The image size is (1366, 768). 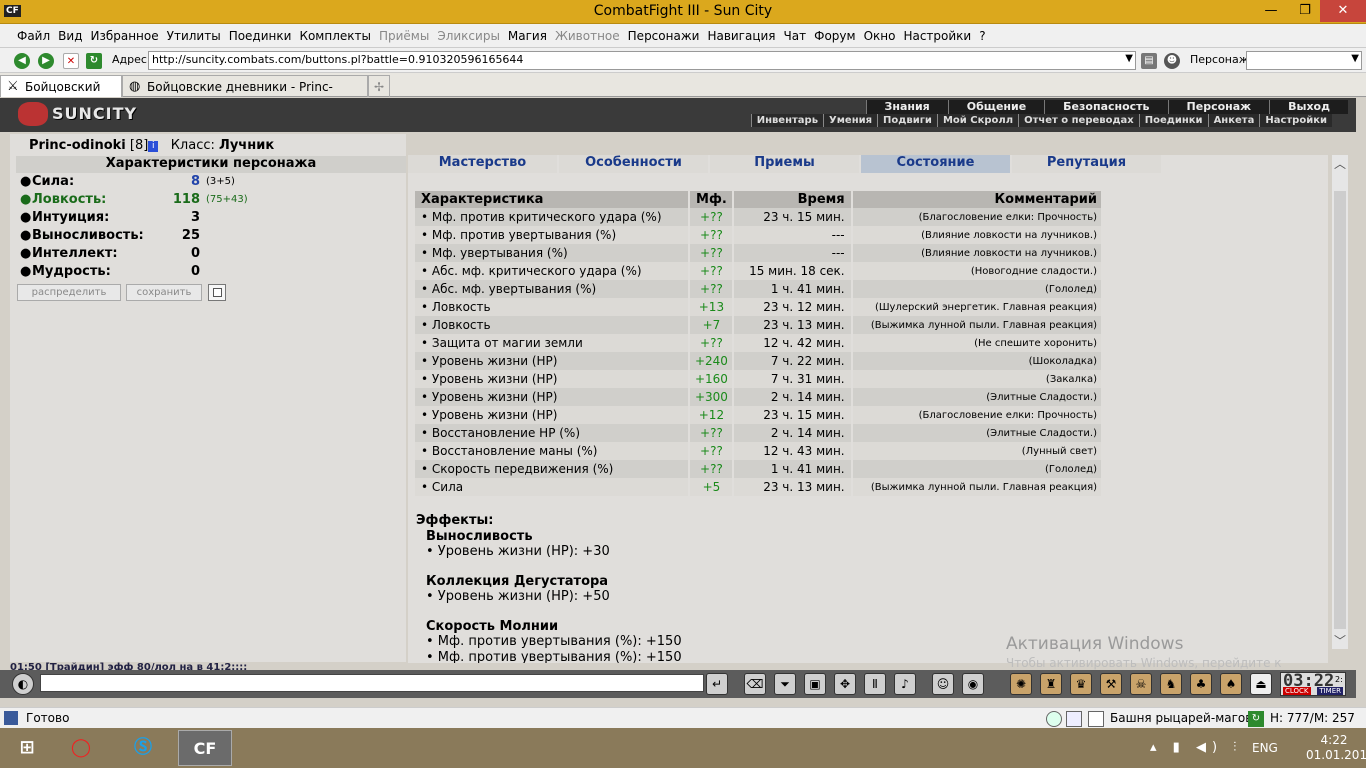 What do you see at coordinates (755, 684) in the screenshot?
I see `eraser-icon: ⌫` at bounding box center [755, 684].